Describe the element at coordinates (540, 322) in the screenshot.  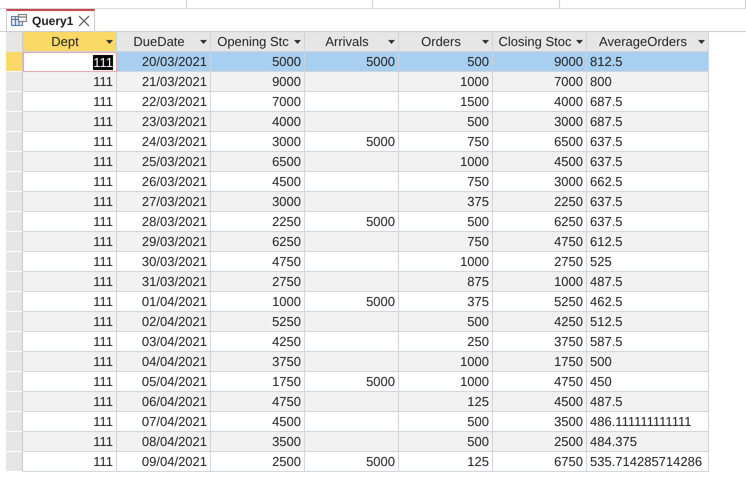
I see `table-cell: 4250` at that location.